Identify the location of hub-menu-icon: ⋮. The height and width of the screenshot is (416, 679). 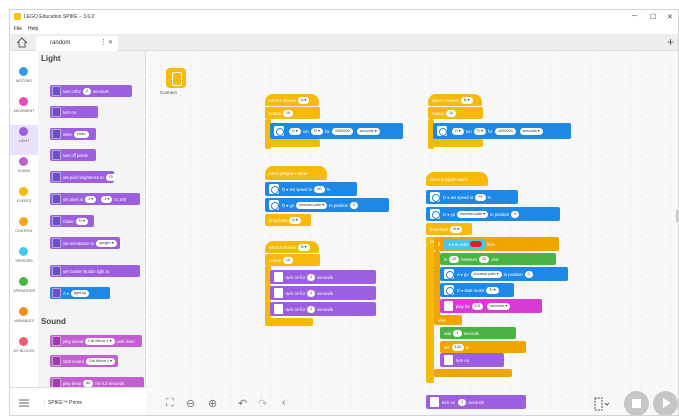
(44, 403).